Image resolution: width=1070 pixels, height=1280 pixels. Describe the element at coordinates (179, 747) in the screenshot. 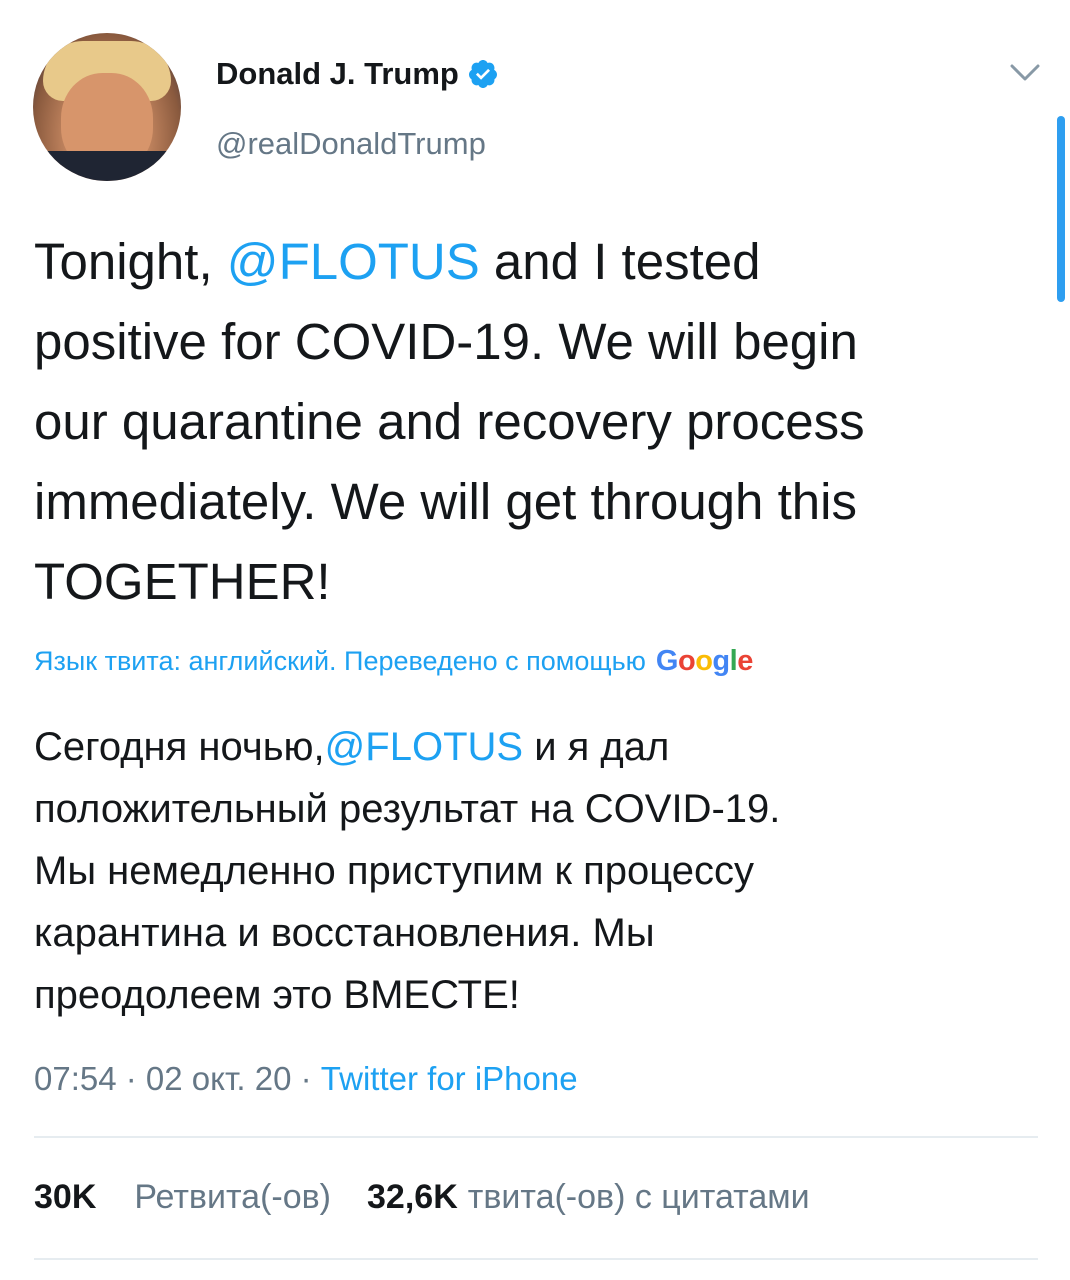

I see `translated-text-part: Сегодня ночью,` at that location.